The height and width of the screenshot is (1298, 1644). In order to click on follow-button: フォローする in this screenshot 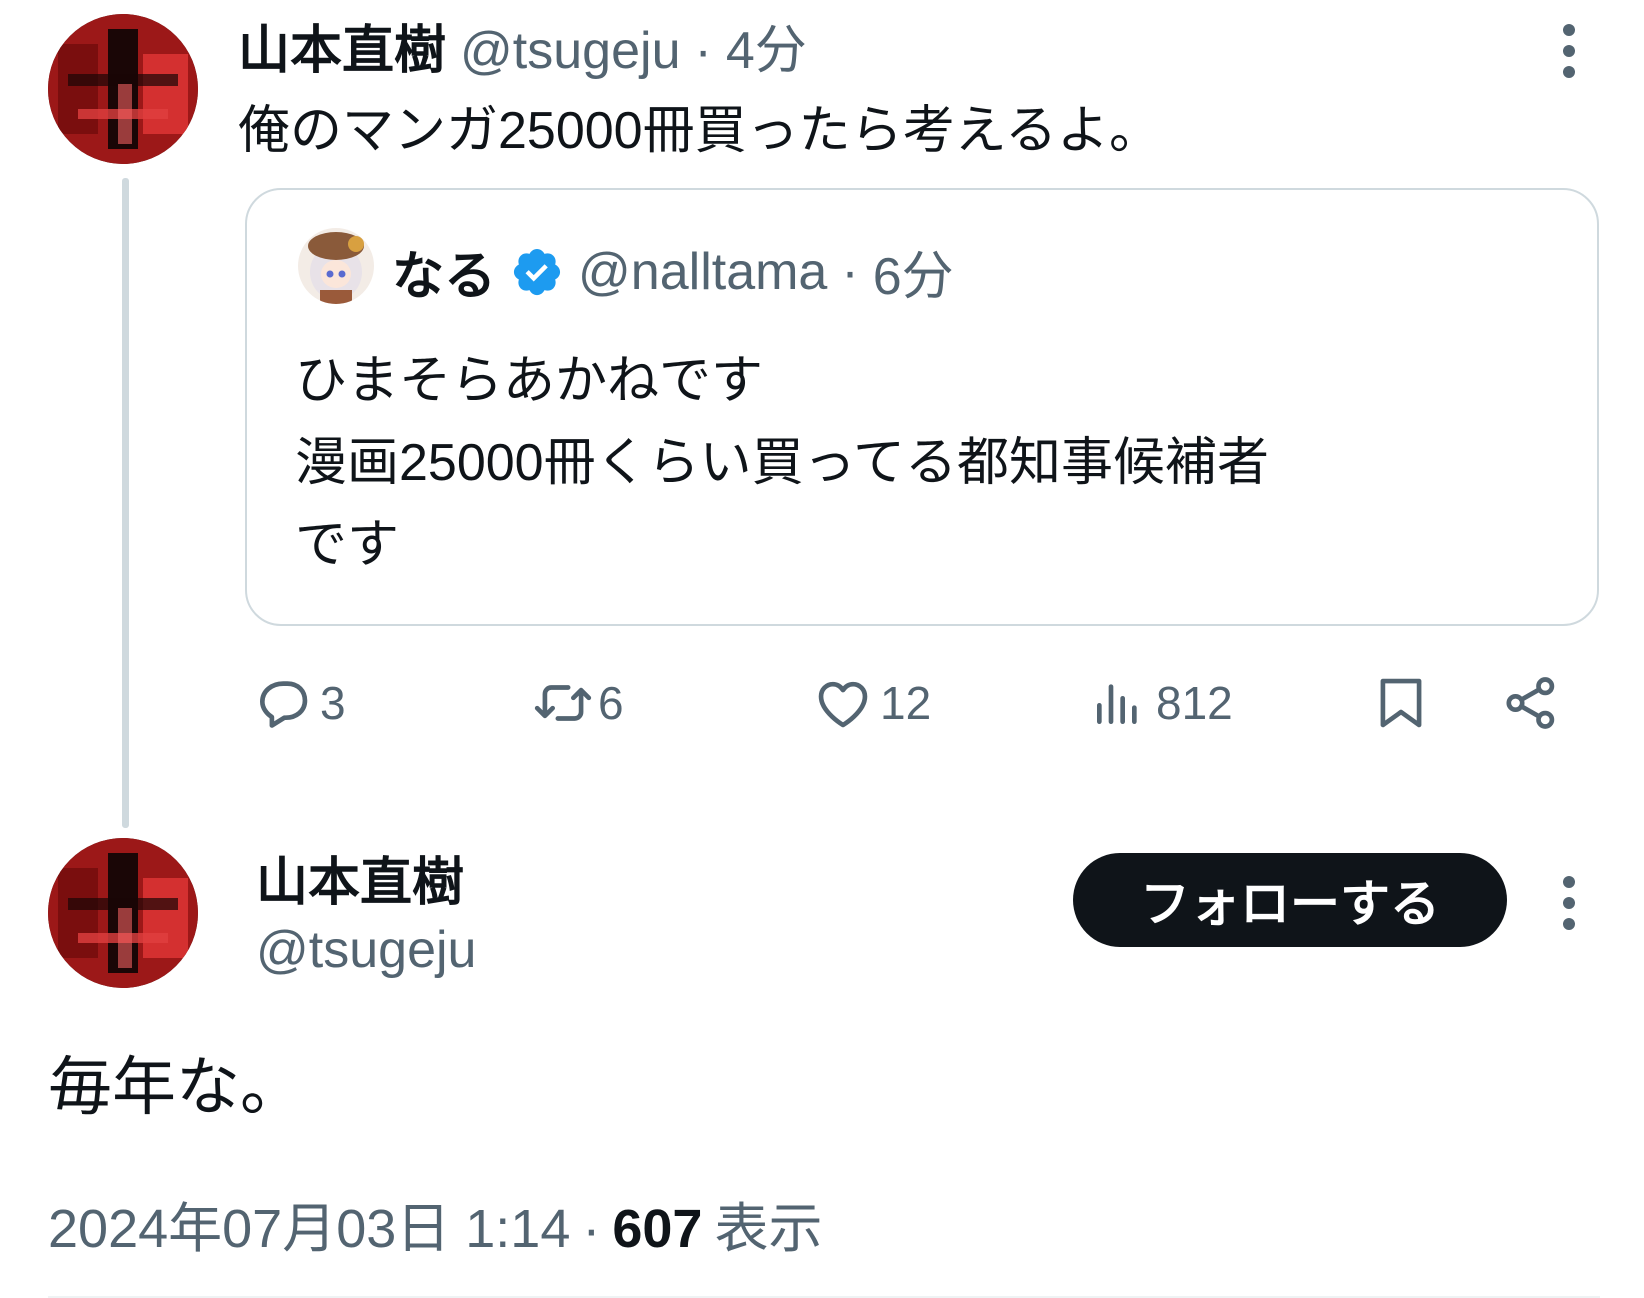, I will do `click(1290, 900)`.